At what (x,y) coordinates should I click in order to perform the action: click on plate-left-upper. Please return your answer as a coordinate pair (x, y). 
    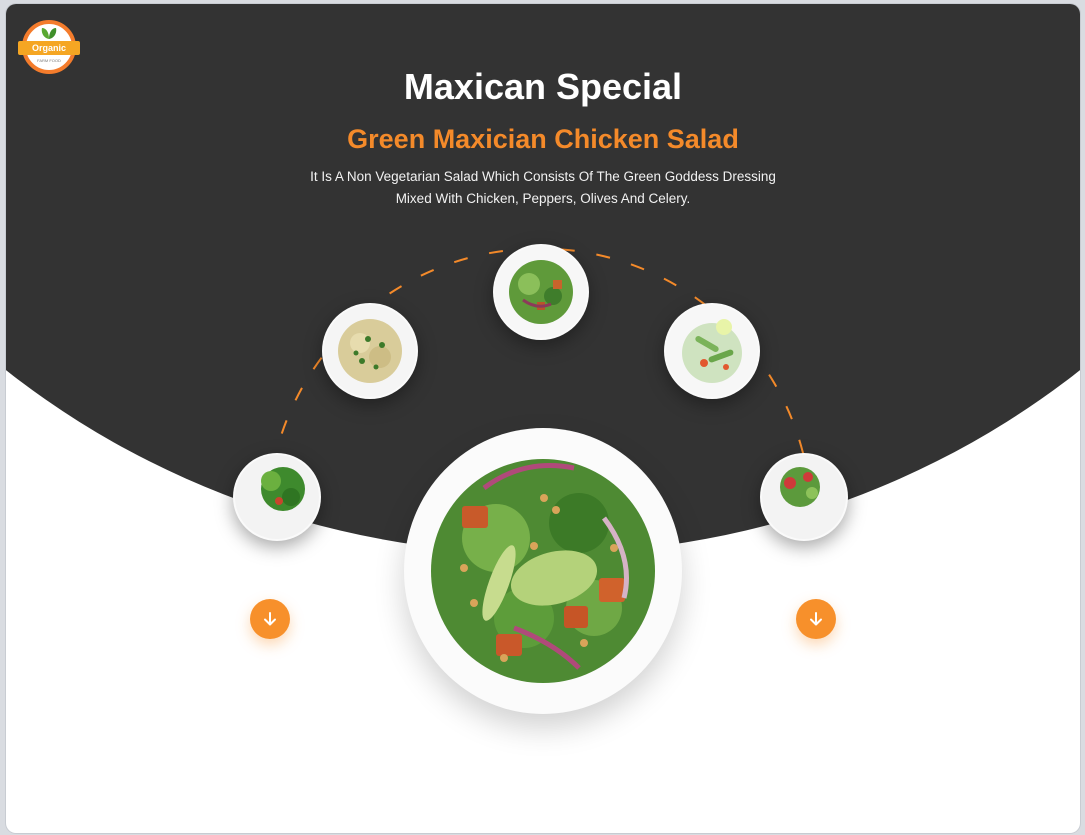
    Looking at the image, I should click on (370, 351).